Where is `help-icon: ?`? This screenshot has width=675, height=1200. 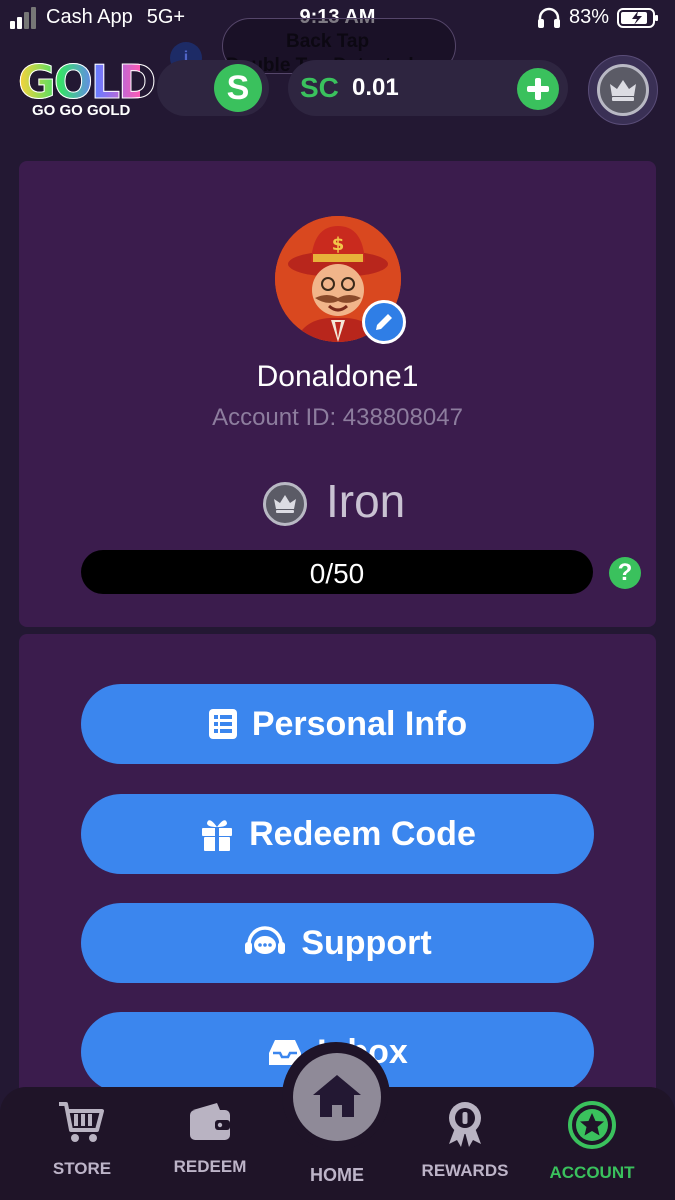 help-icon: ? is located at coordinates (625, 573).